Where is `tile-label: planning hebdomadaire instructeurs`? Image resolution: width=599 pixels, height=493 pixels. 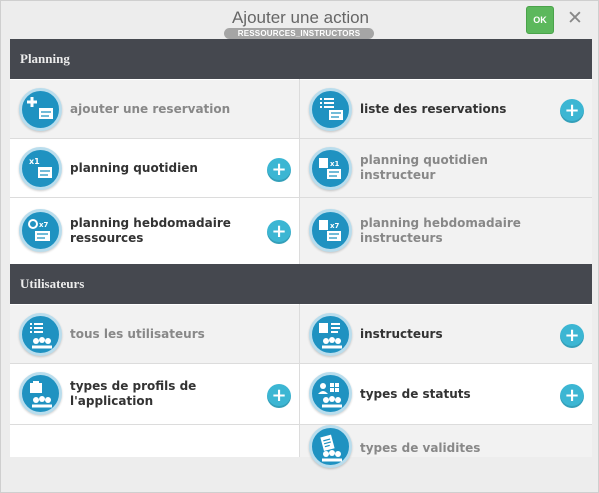
tile-label: planning hebdomadaire instructeurs is located at coordinates (440, 230).